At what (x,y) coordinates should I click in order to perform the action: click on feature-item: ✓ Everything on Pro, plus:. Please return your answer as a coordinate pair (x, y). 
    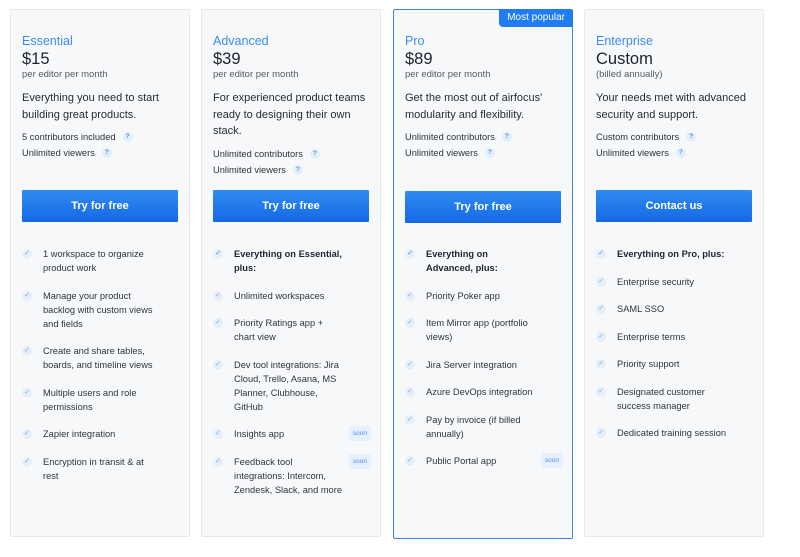
    Looking at the image, I should click on (675, 254).